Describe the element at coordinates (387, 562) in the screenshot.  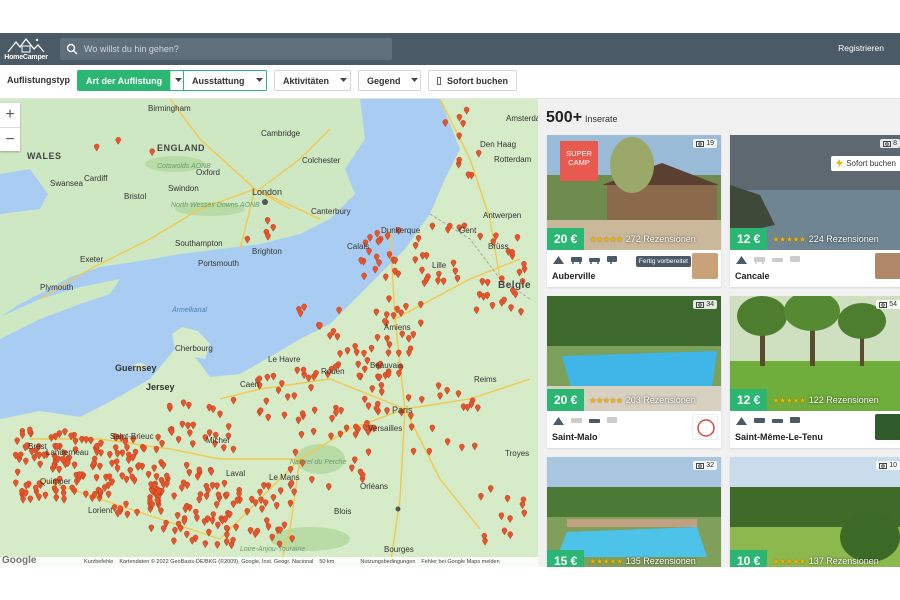
I see `map-terms-link: Nutzungsbedingungen` at that location.